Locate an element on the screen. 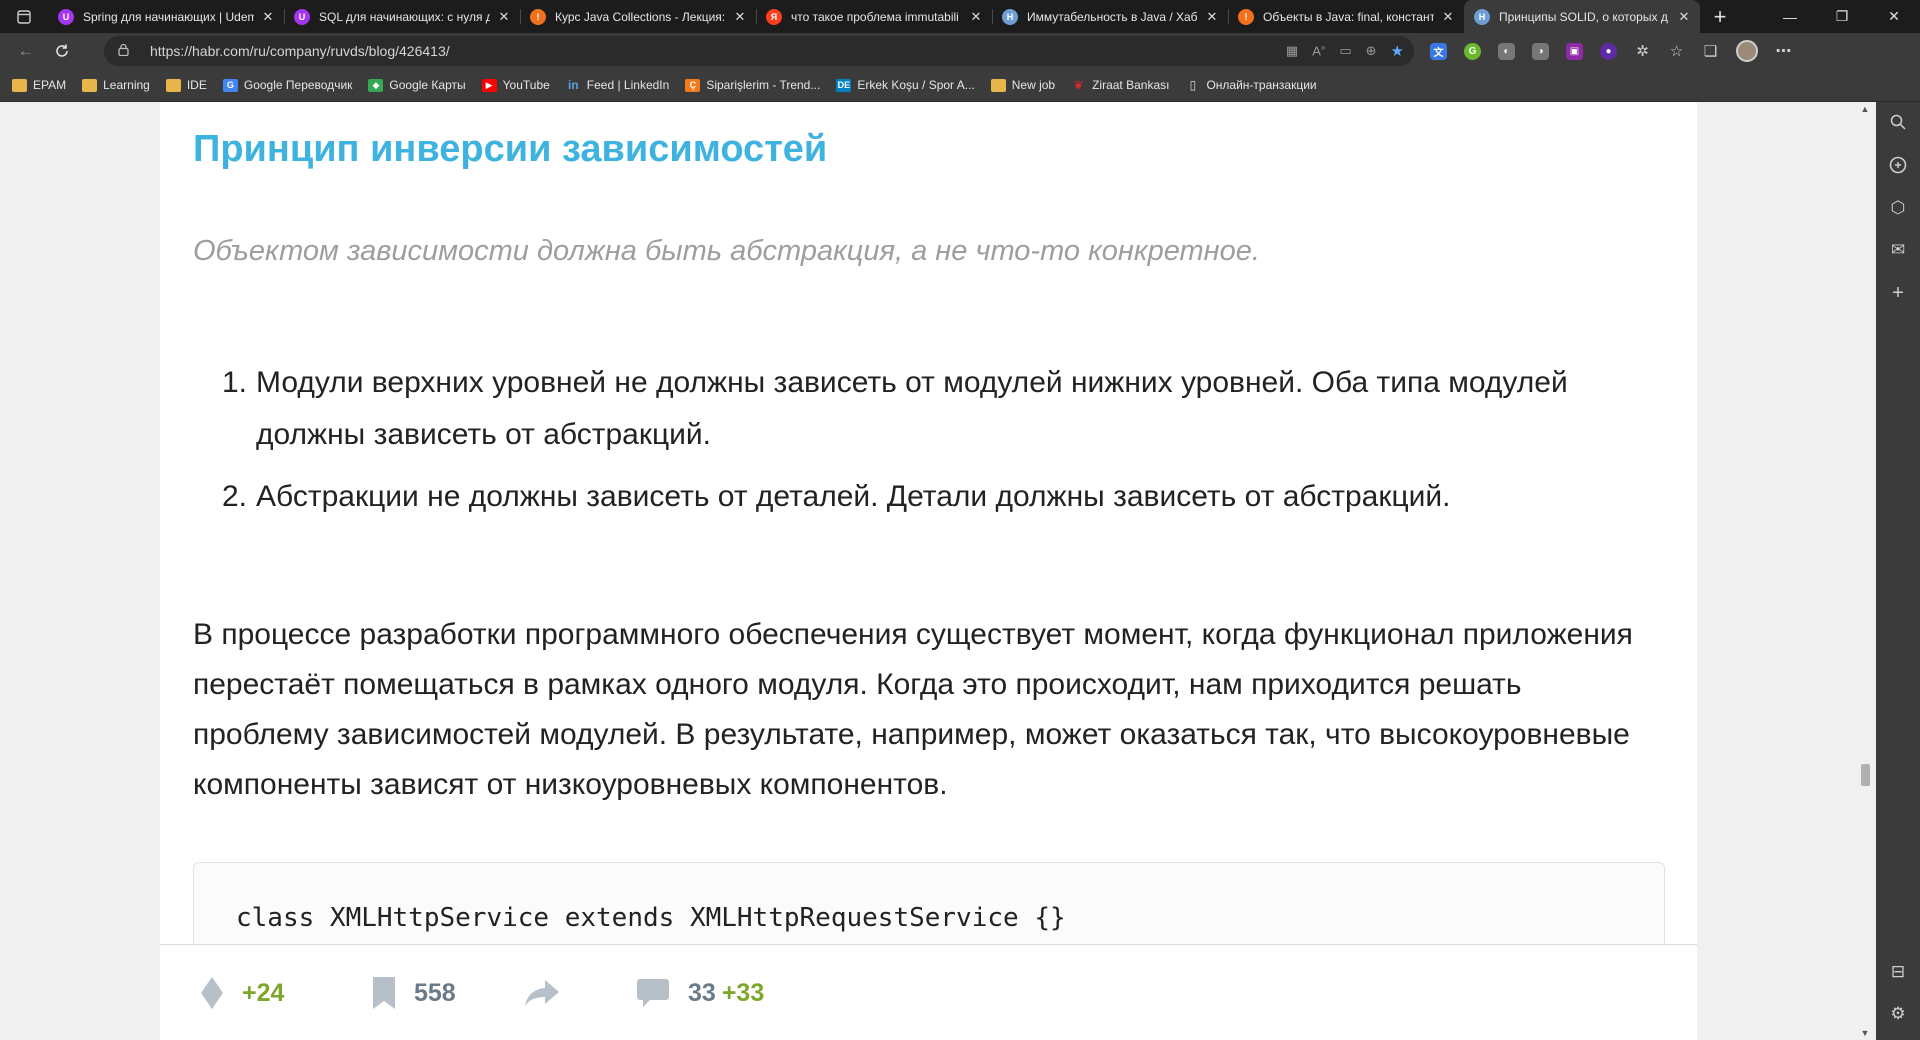  extensions-puzzle-icon: ✲ is located at coordinates (1642, 51).